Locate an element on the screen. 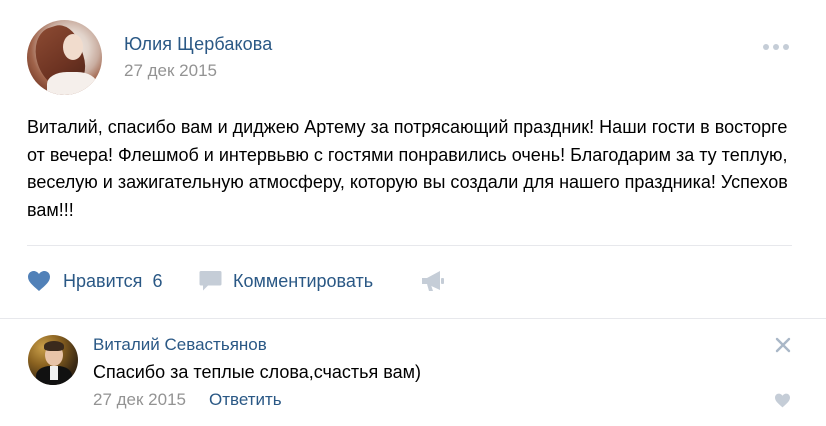  reply-date: 27 дек 2015 is located at coordinates (139, 400).